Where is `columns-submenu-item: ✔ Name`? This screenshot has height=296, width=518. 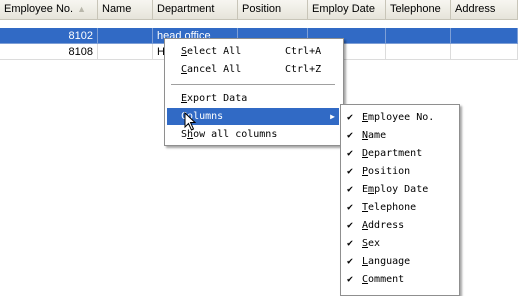 columns-submenu-item: ✔ Name is located at coordinates (399, 135).